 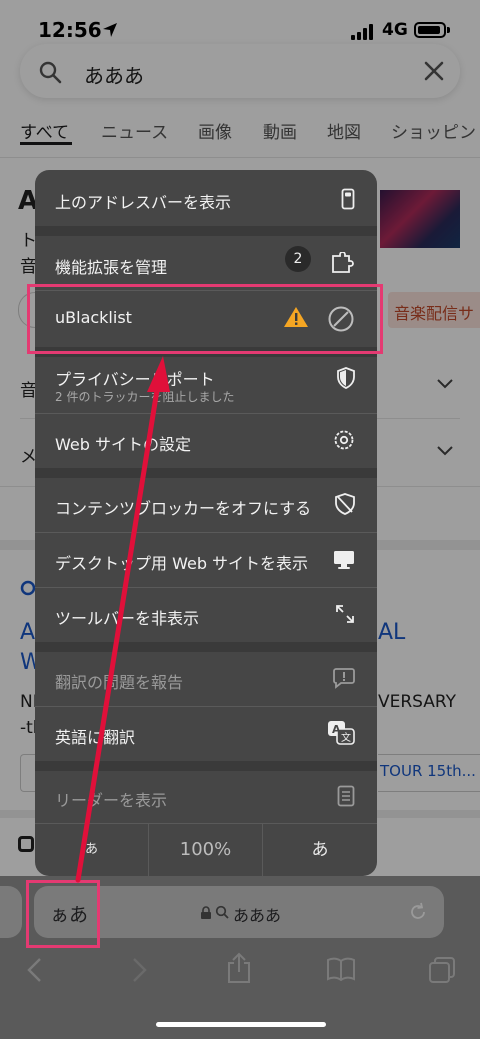 What do you see at coordinates (122, 619) in the screenshot?
I see `annotation-arrow` at bounding box center [122, 619].